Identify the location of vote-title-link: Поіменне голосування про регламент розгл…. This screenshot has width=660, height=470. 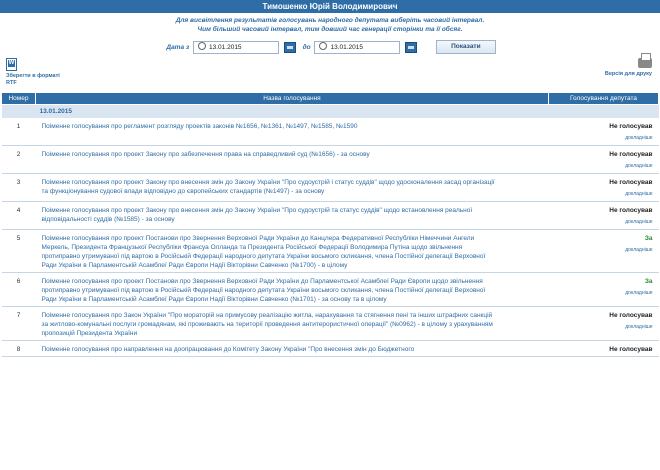
(292, 132).